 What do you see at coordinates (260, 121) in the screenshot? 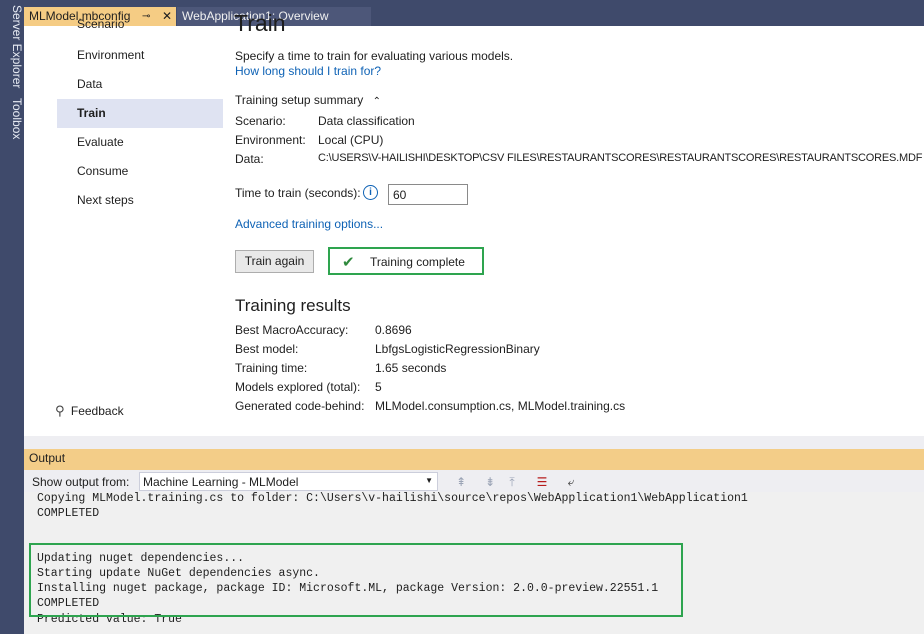
I see `scenario-label: Scenario:` at bounding box center [260, 121].